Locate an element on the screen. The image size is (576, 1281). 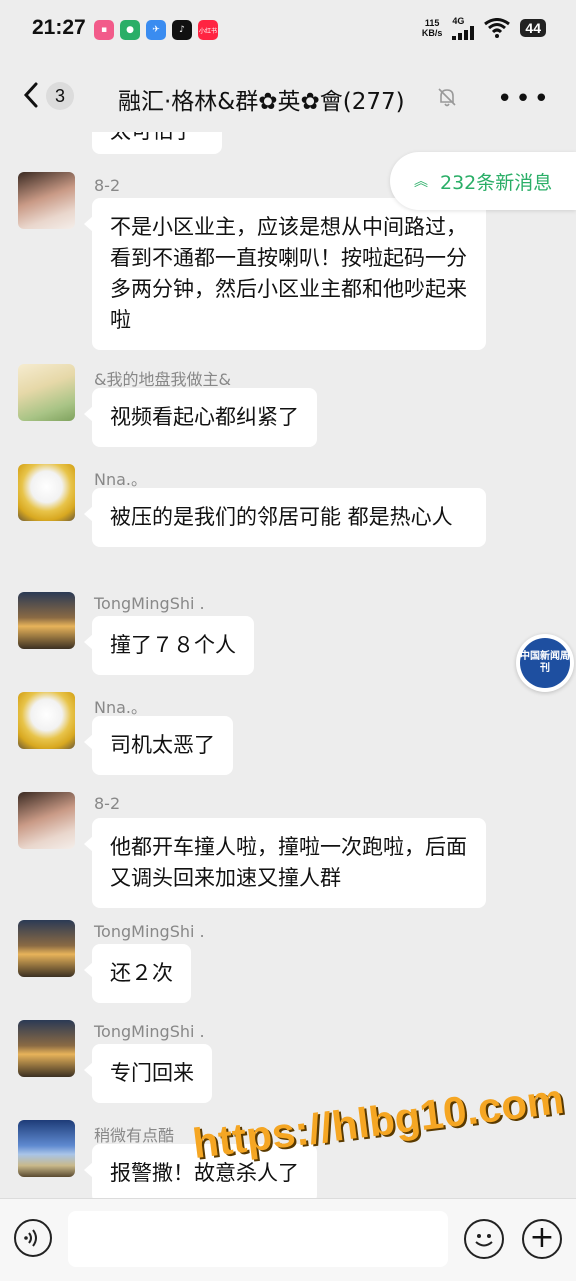
double-chevron-up-icon: ︽ is located at coordinates (421, 182).